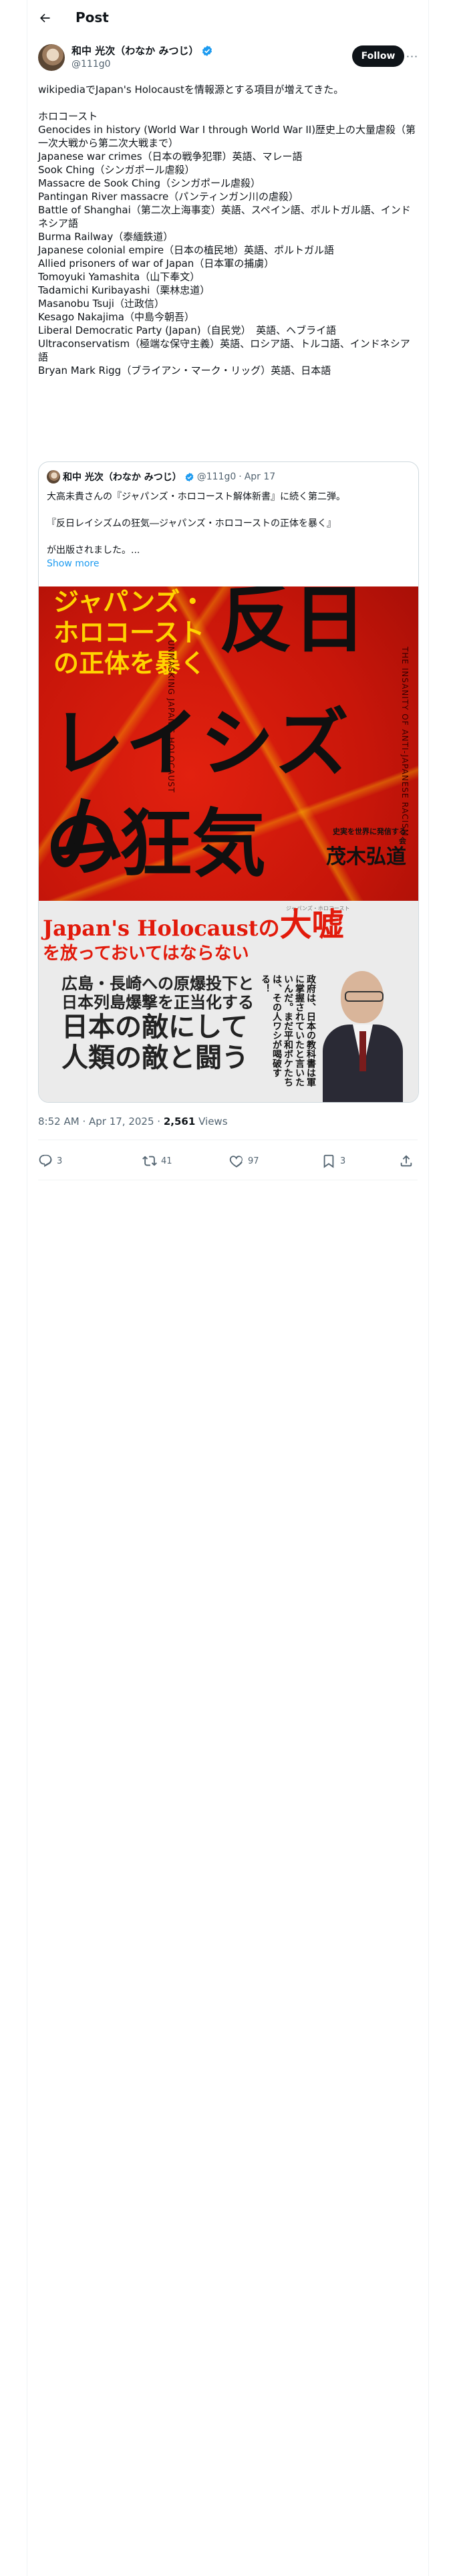 The height and width of the screenshot is (2576, 451). What do you see at coordinates (129, 632) in the screenshot?
I see `cover-yellow-title: ジャパンズ・ホロコーストの正体を暴く` at bounding box center [129, 632].